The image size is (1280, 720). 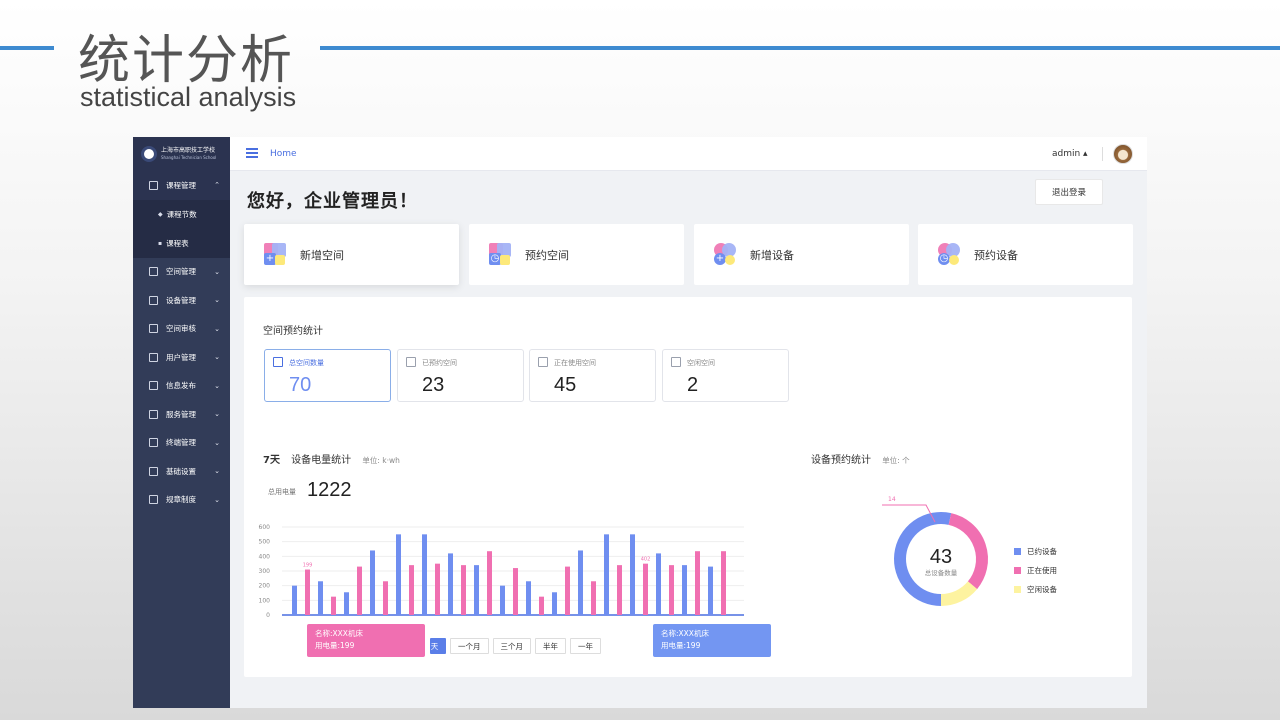 What do you see at coordinates (726, 254) in the screenshot?
I see `add-device-icon: +` at bounding box center [726, 254].